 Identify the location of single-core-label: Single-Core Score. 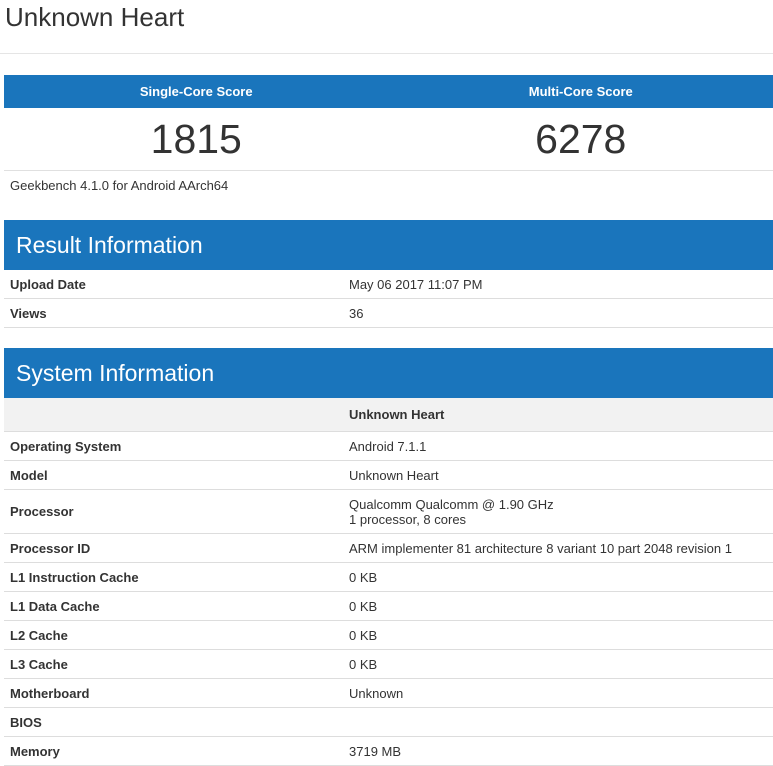
(196, 91).